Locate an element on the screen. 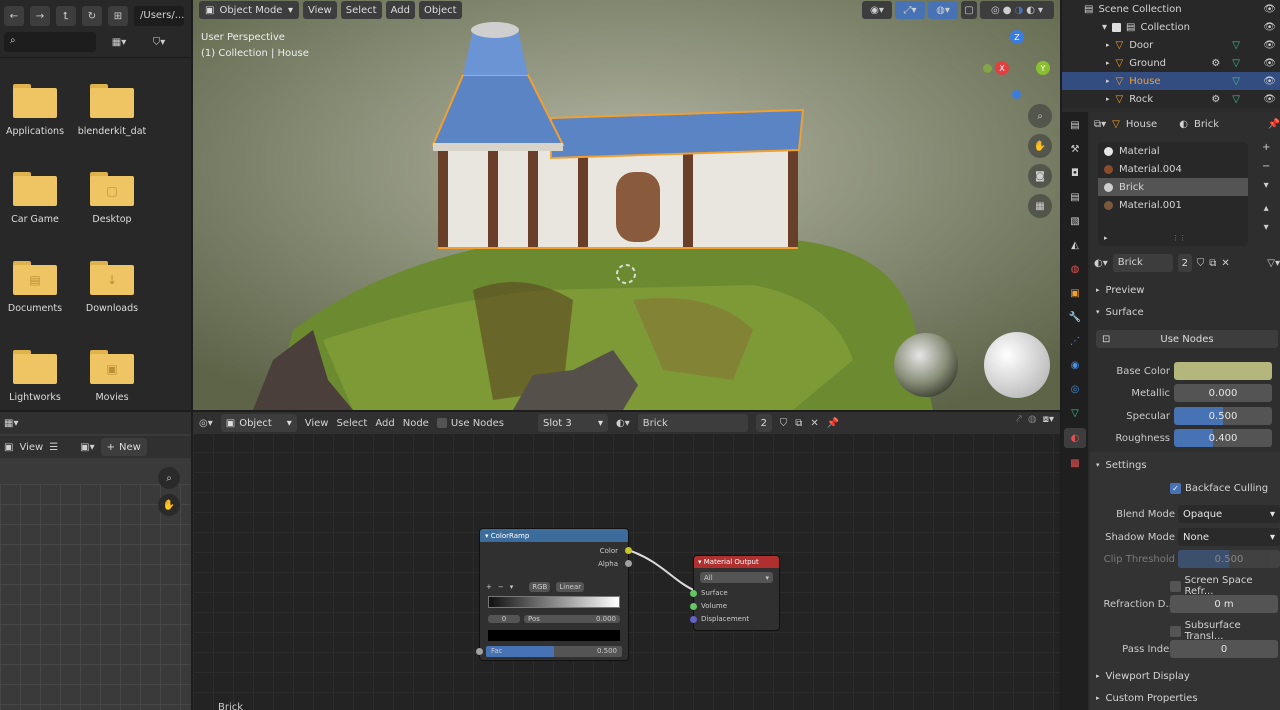 This screenshot has height=710, width=1280. blend-mode-dropdown: Opaque ▾ is located at coordinates (1229, 514).